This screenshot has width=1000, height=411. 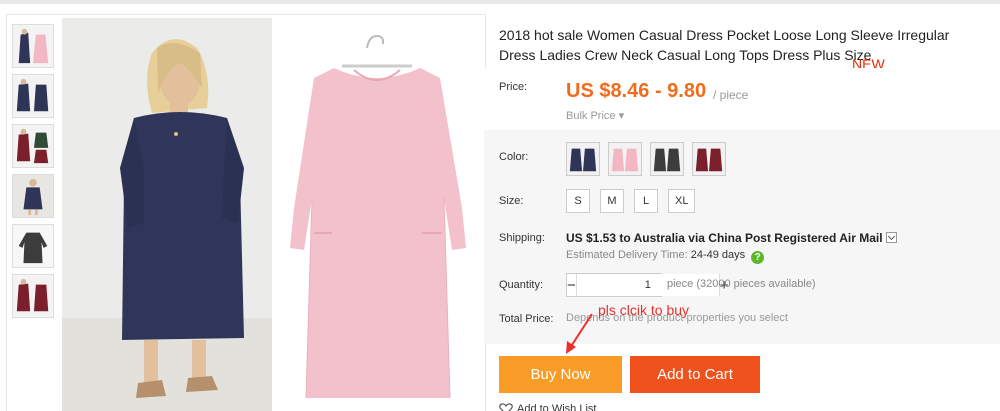 I want to click on buy-now-button: Buy Now, so click(x=560, y=374).